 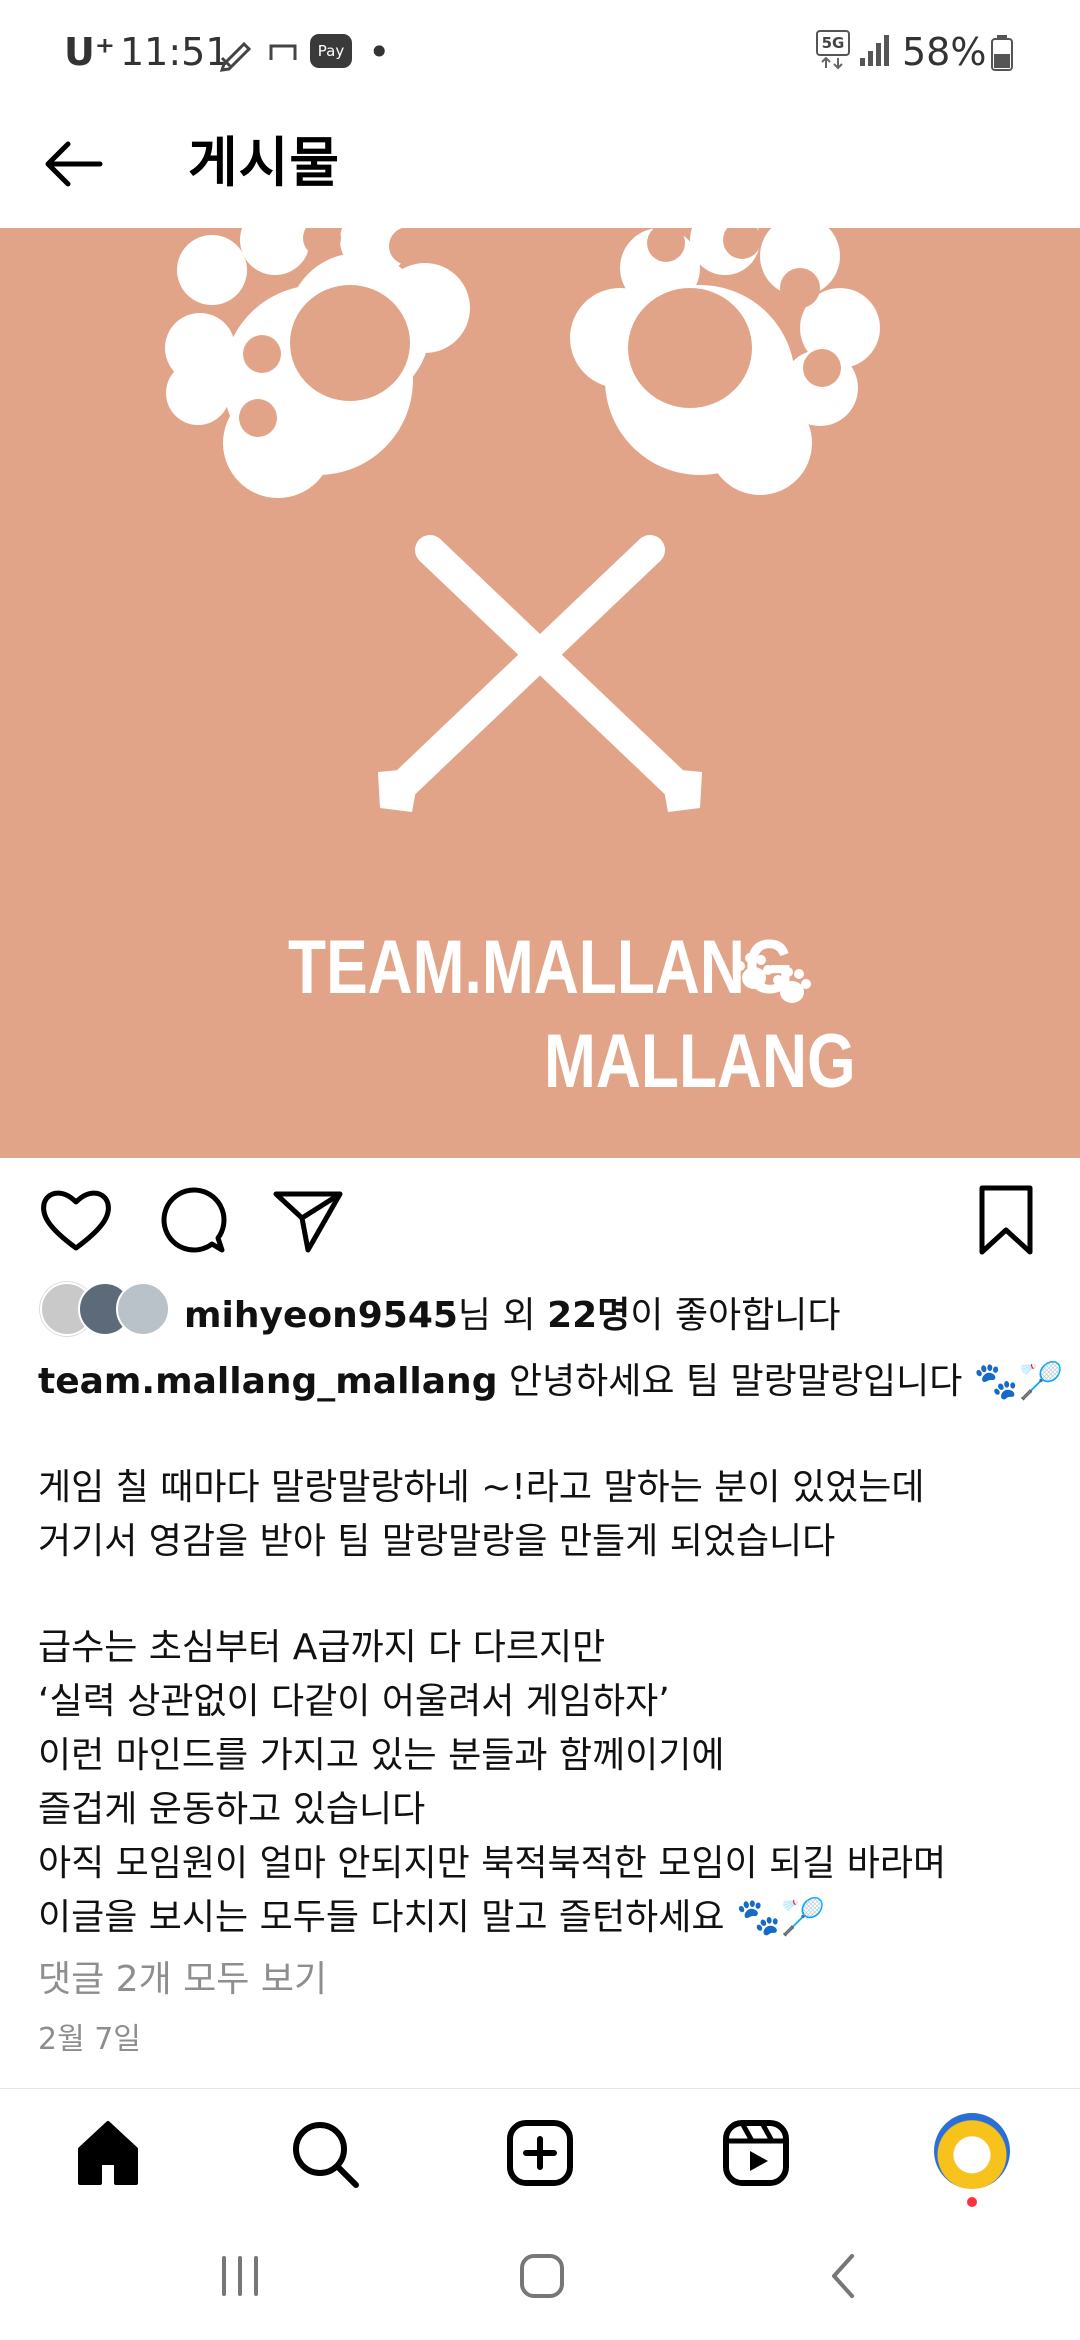 What do you see at coordinates (588, 1315) in the screenshot?
I see `likes-count: 22명` at bounding box center [588, 1315].